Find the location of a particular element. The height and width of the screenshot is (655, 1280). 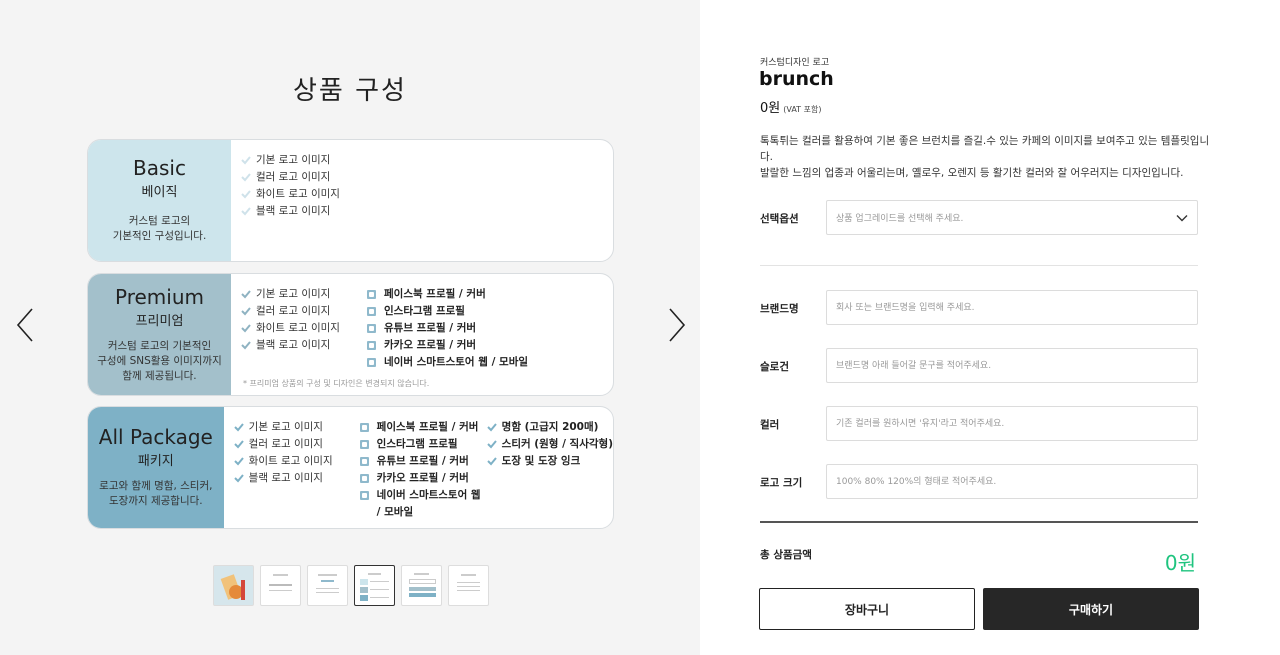

list-item: 명함 (고급지 200매) is located at coordinates (549, 427).